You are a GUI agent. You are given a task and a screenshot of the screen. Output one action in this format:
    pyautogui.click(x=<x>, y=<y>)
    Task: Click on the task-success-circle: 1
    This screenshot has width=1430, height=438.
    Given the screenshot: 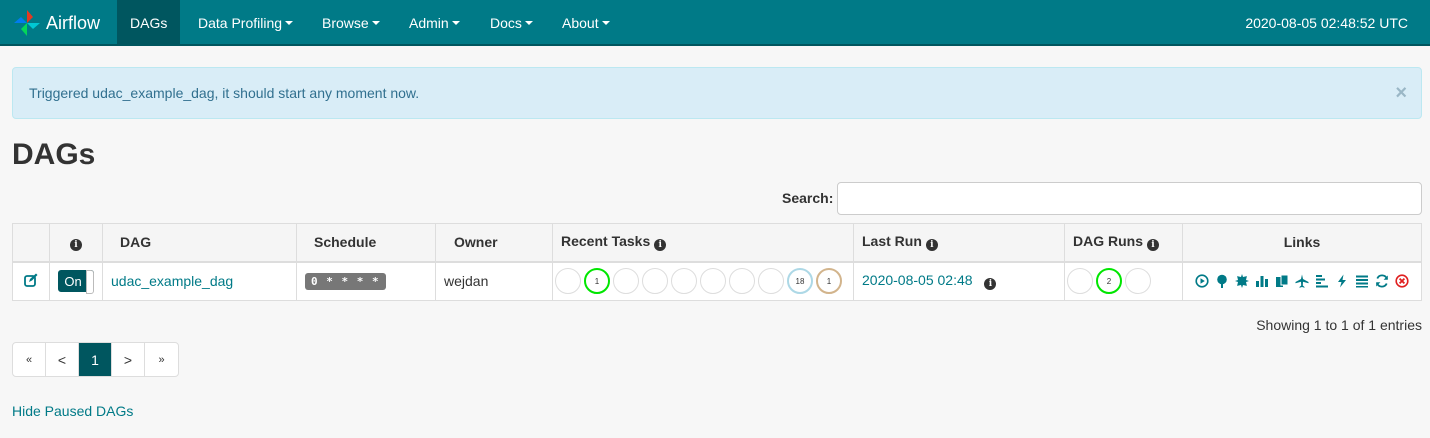 What is the action you would take?
    pyautogui.click(x=597, y=281)
    